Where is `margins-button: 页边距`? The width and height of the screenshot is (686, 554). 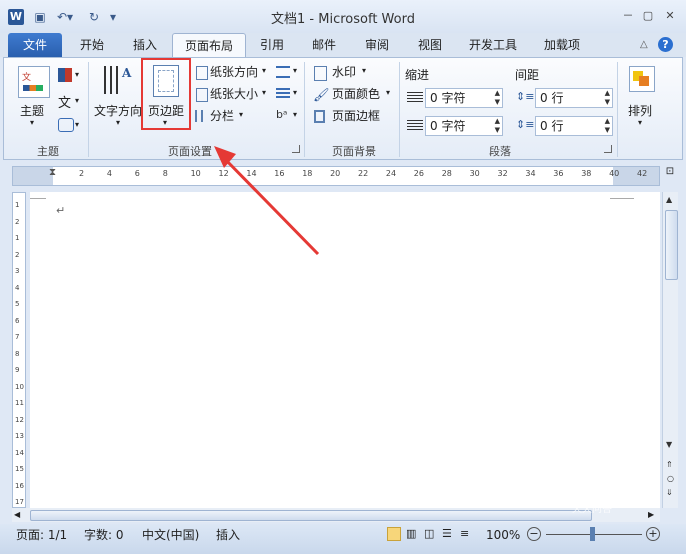
margins-button: 页边距 is located at coordinates (166, 110).